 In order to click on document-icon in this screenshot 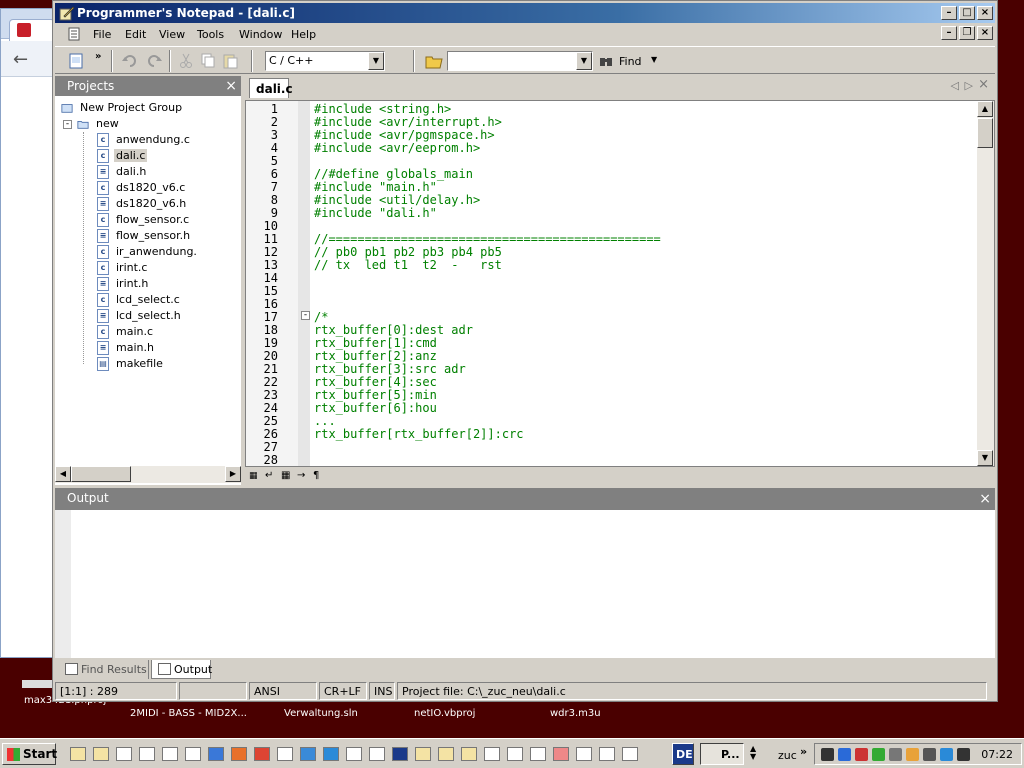, I will do `click(74, 34)`.